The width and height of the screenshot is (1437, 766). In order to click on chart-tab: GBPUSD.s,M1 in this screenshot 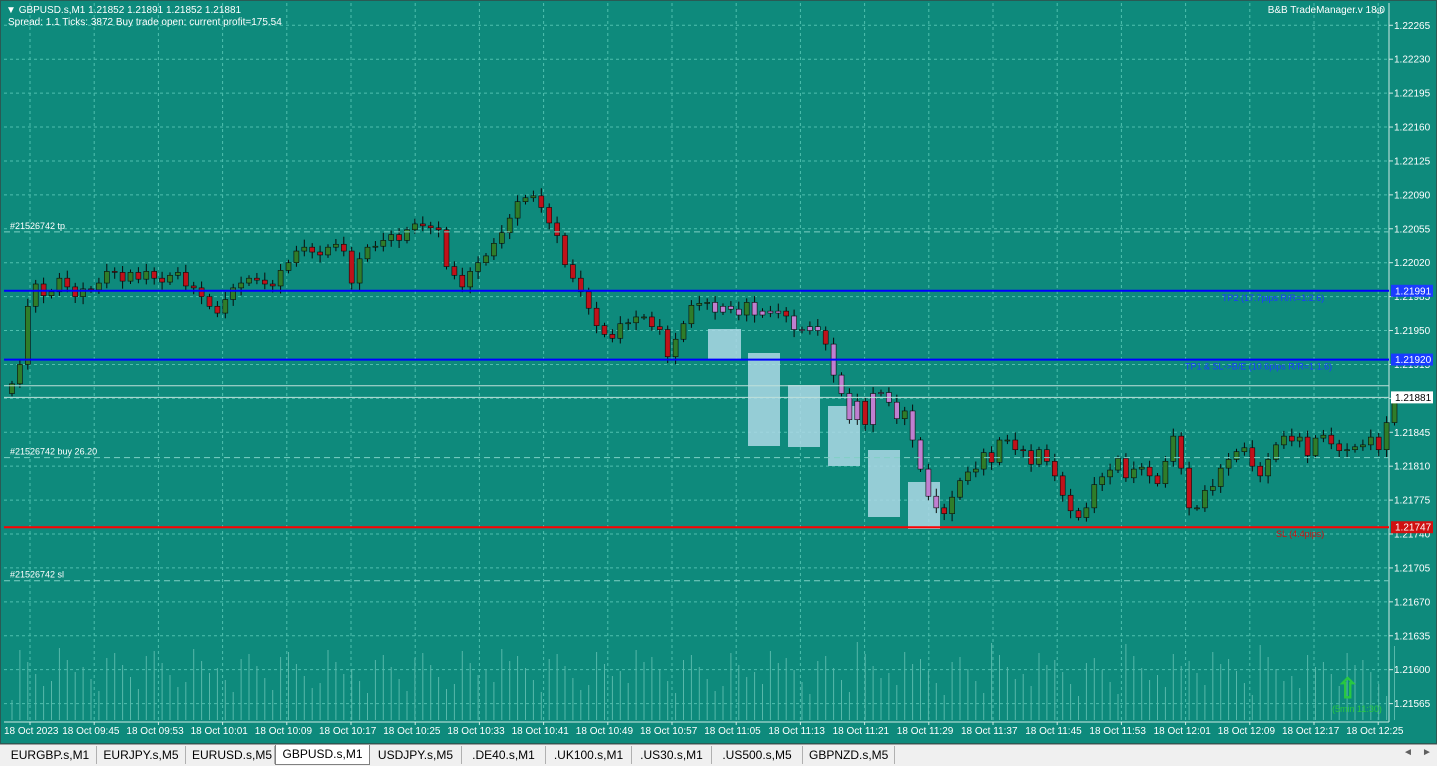, I will do `click(322, 755)`.